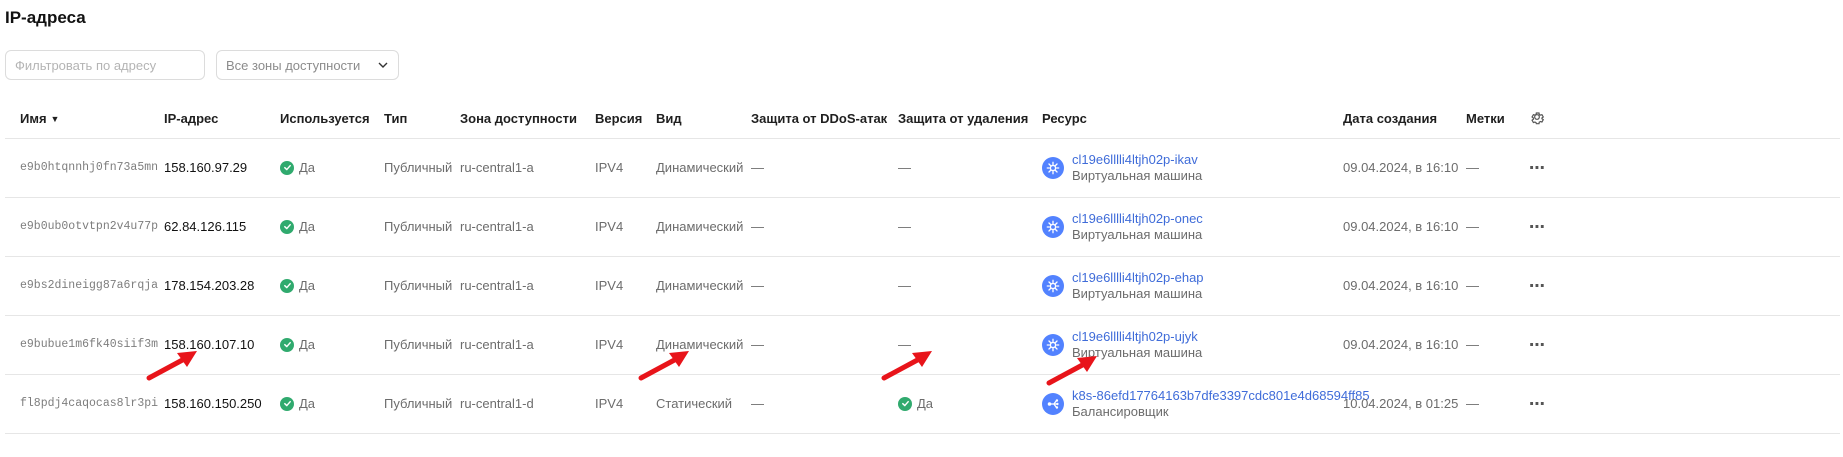 Image resolution: width=1843 pixels, height=457 pixels. Describe the element at coordinates (1177, 119) in the screenshot. I see `column-header-resource: Ресурс` at that location.